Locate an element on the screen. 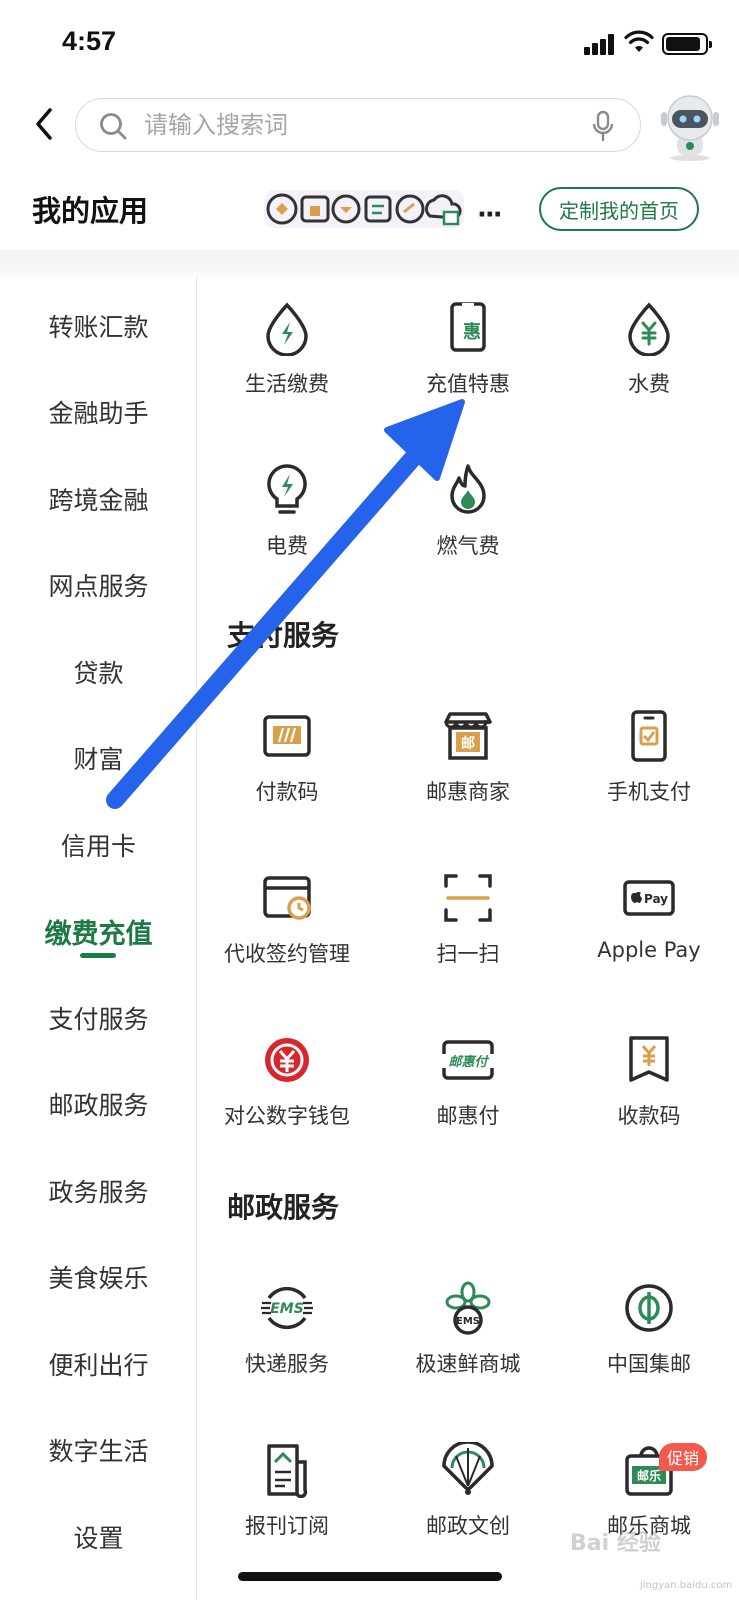 Image resolution: width=739 pixels, height=1600 pixels. digital-yuan-icon is located at coordinates (287, 1060).